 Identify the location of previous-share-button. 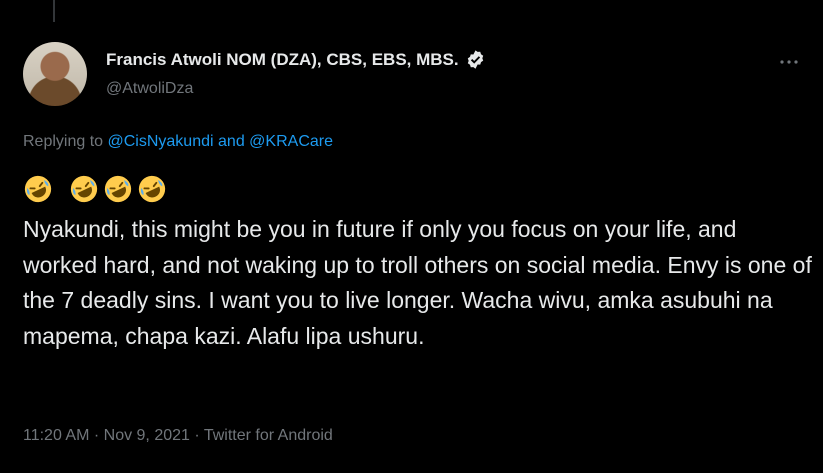
(674, 0).